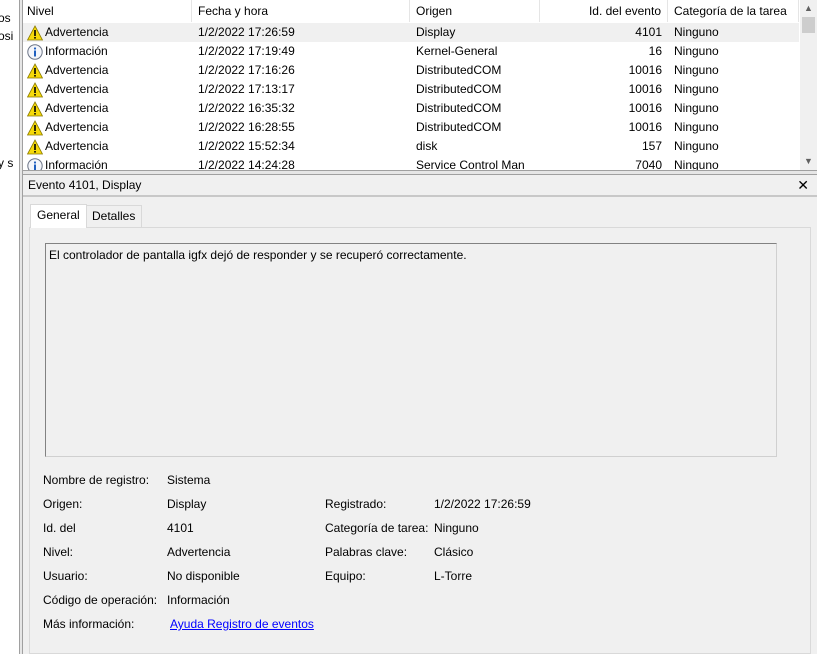  Describe the element at coordinates (651, 146) in the screenshot. I see `cell-event-id: 157` at that location.